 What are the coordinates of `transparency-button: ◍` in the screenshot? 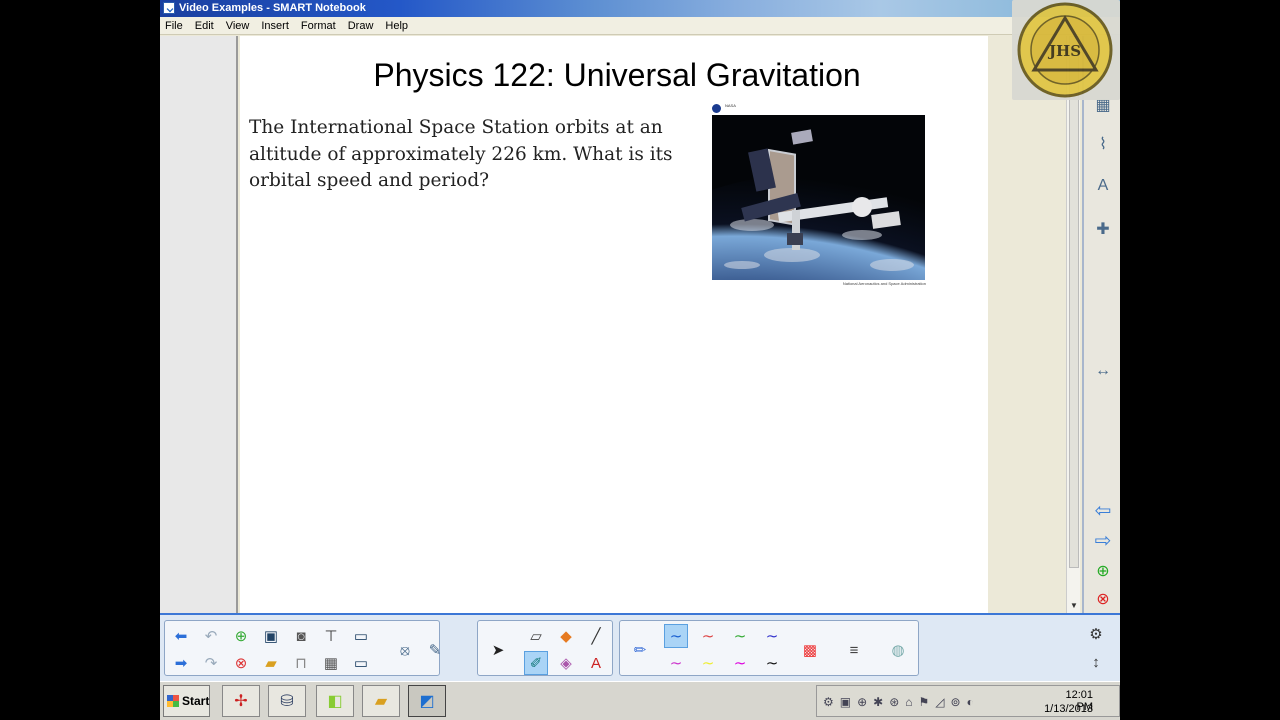 It's located at (898, 650).